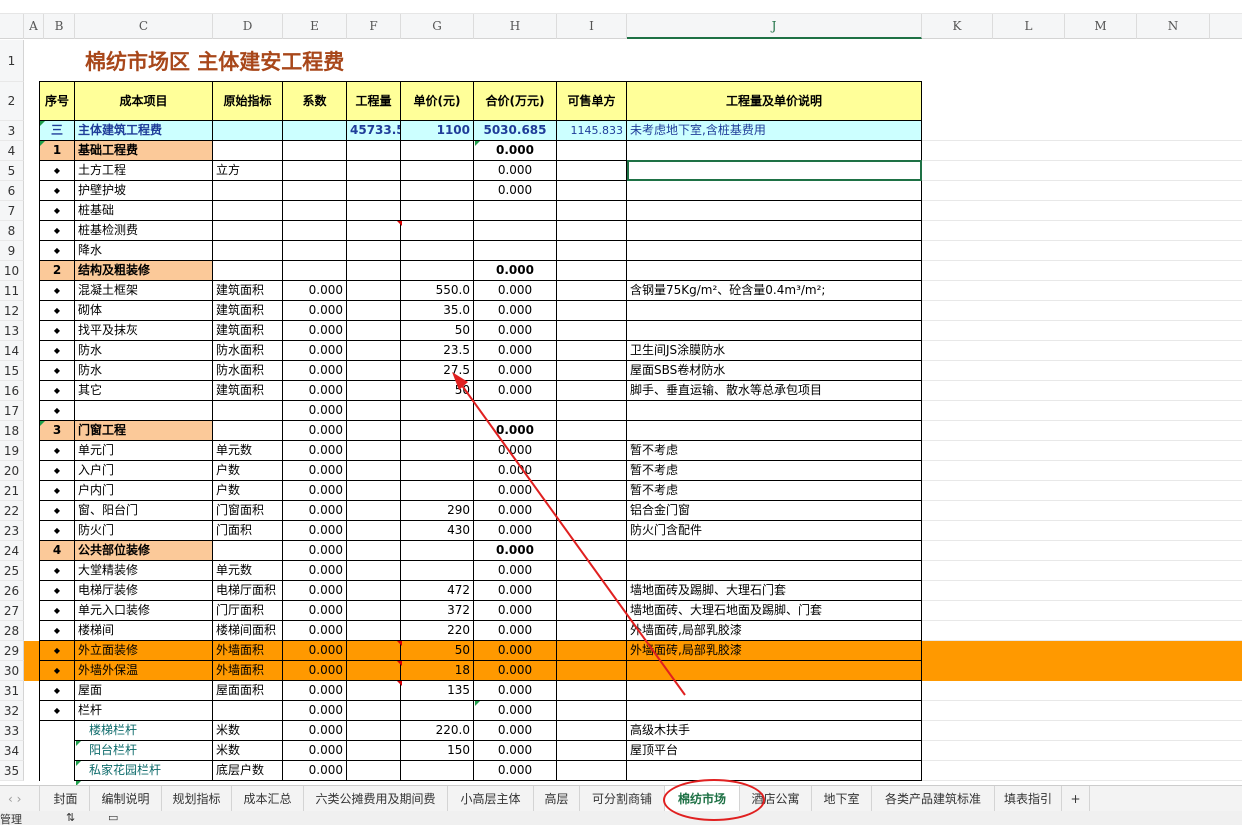  Describe the element at coordinates (59, 26) in the screenshot. I see `column-header-B: B` at that location.